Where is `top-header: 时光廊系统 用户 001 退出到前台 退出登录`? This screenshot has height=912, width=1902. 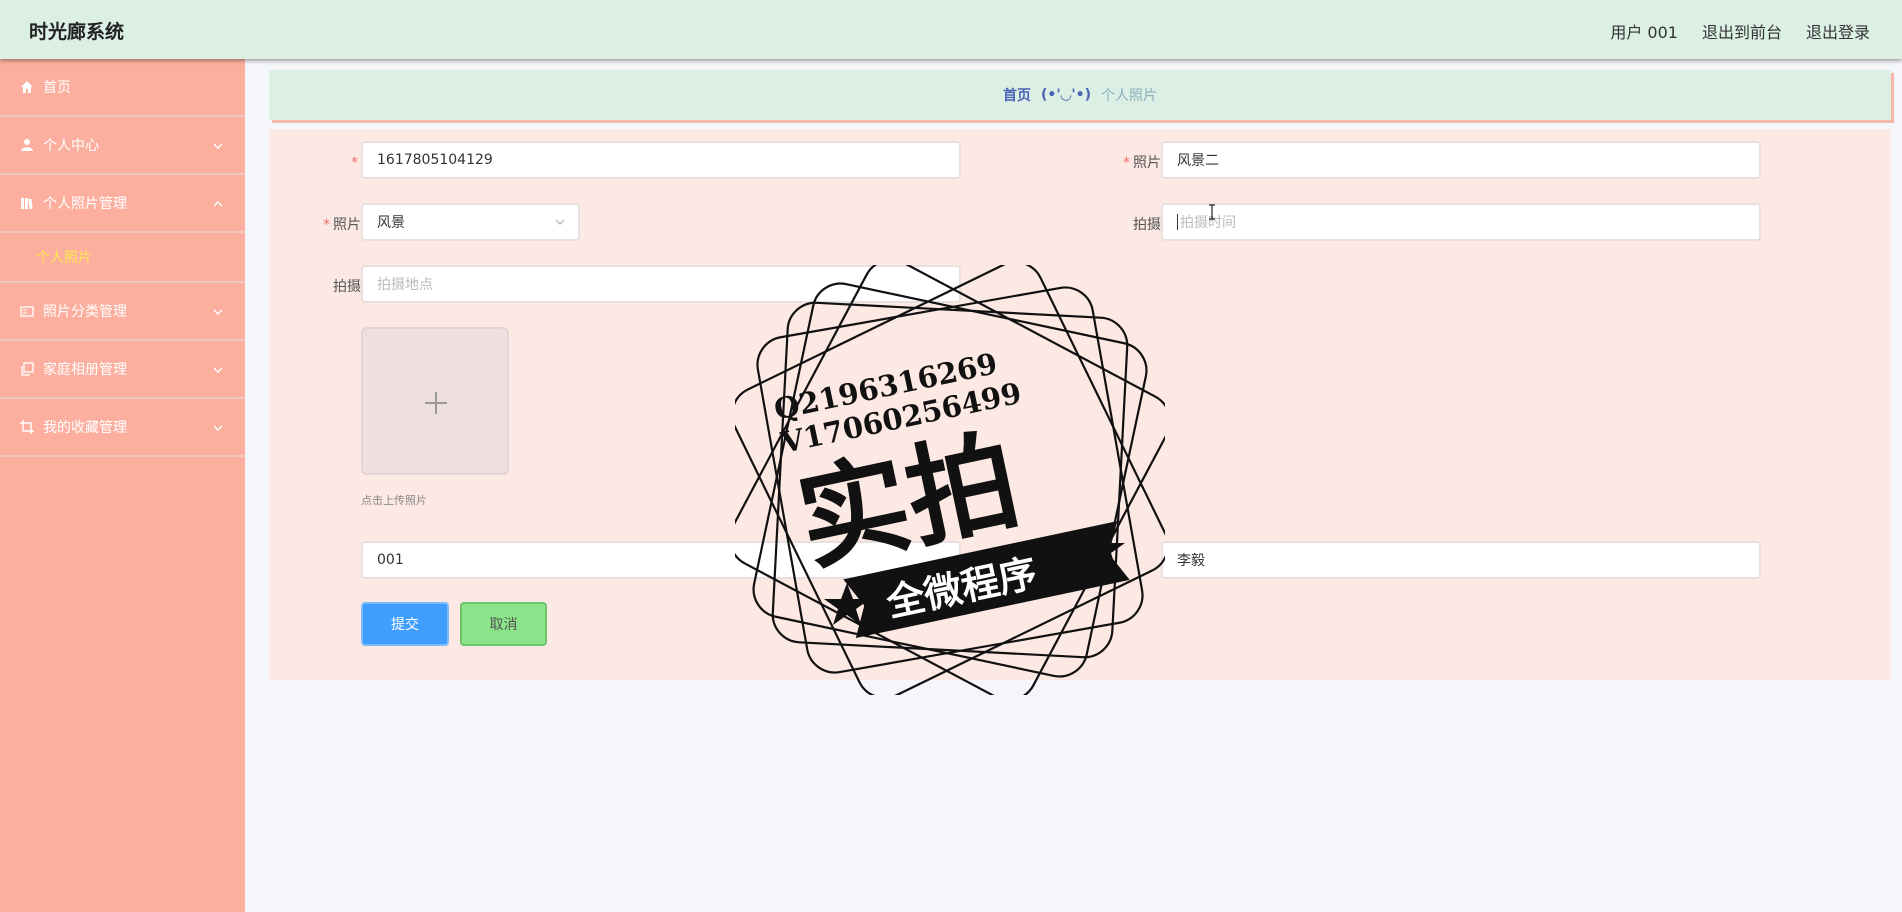 top-header: 时光廊系统 用户 001 退出到前台 退出登录 is located at coordinates (951, 29).